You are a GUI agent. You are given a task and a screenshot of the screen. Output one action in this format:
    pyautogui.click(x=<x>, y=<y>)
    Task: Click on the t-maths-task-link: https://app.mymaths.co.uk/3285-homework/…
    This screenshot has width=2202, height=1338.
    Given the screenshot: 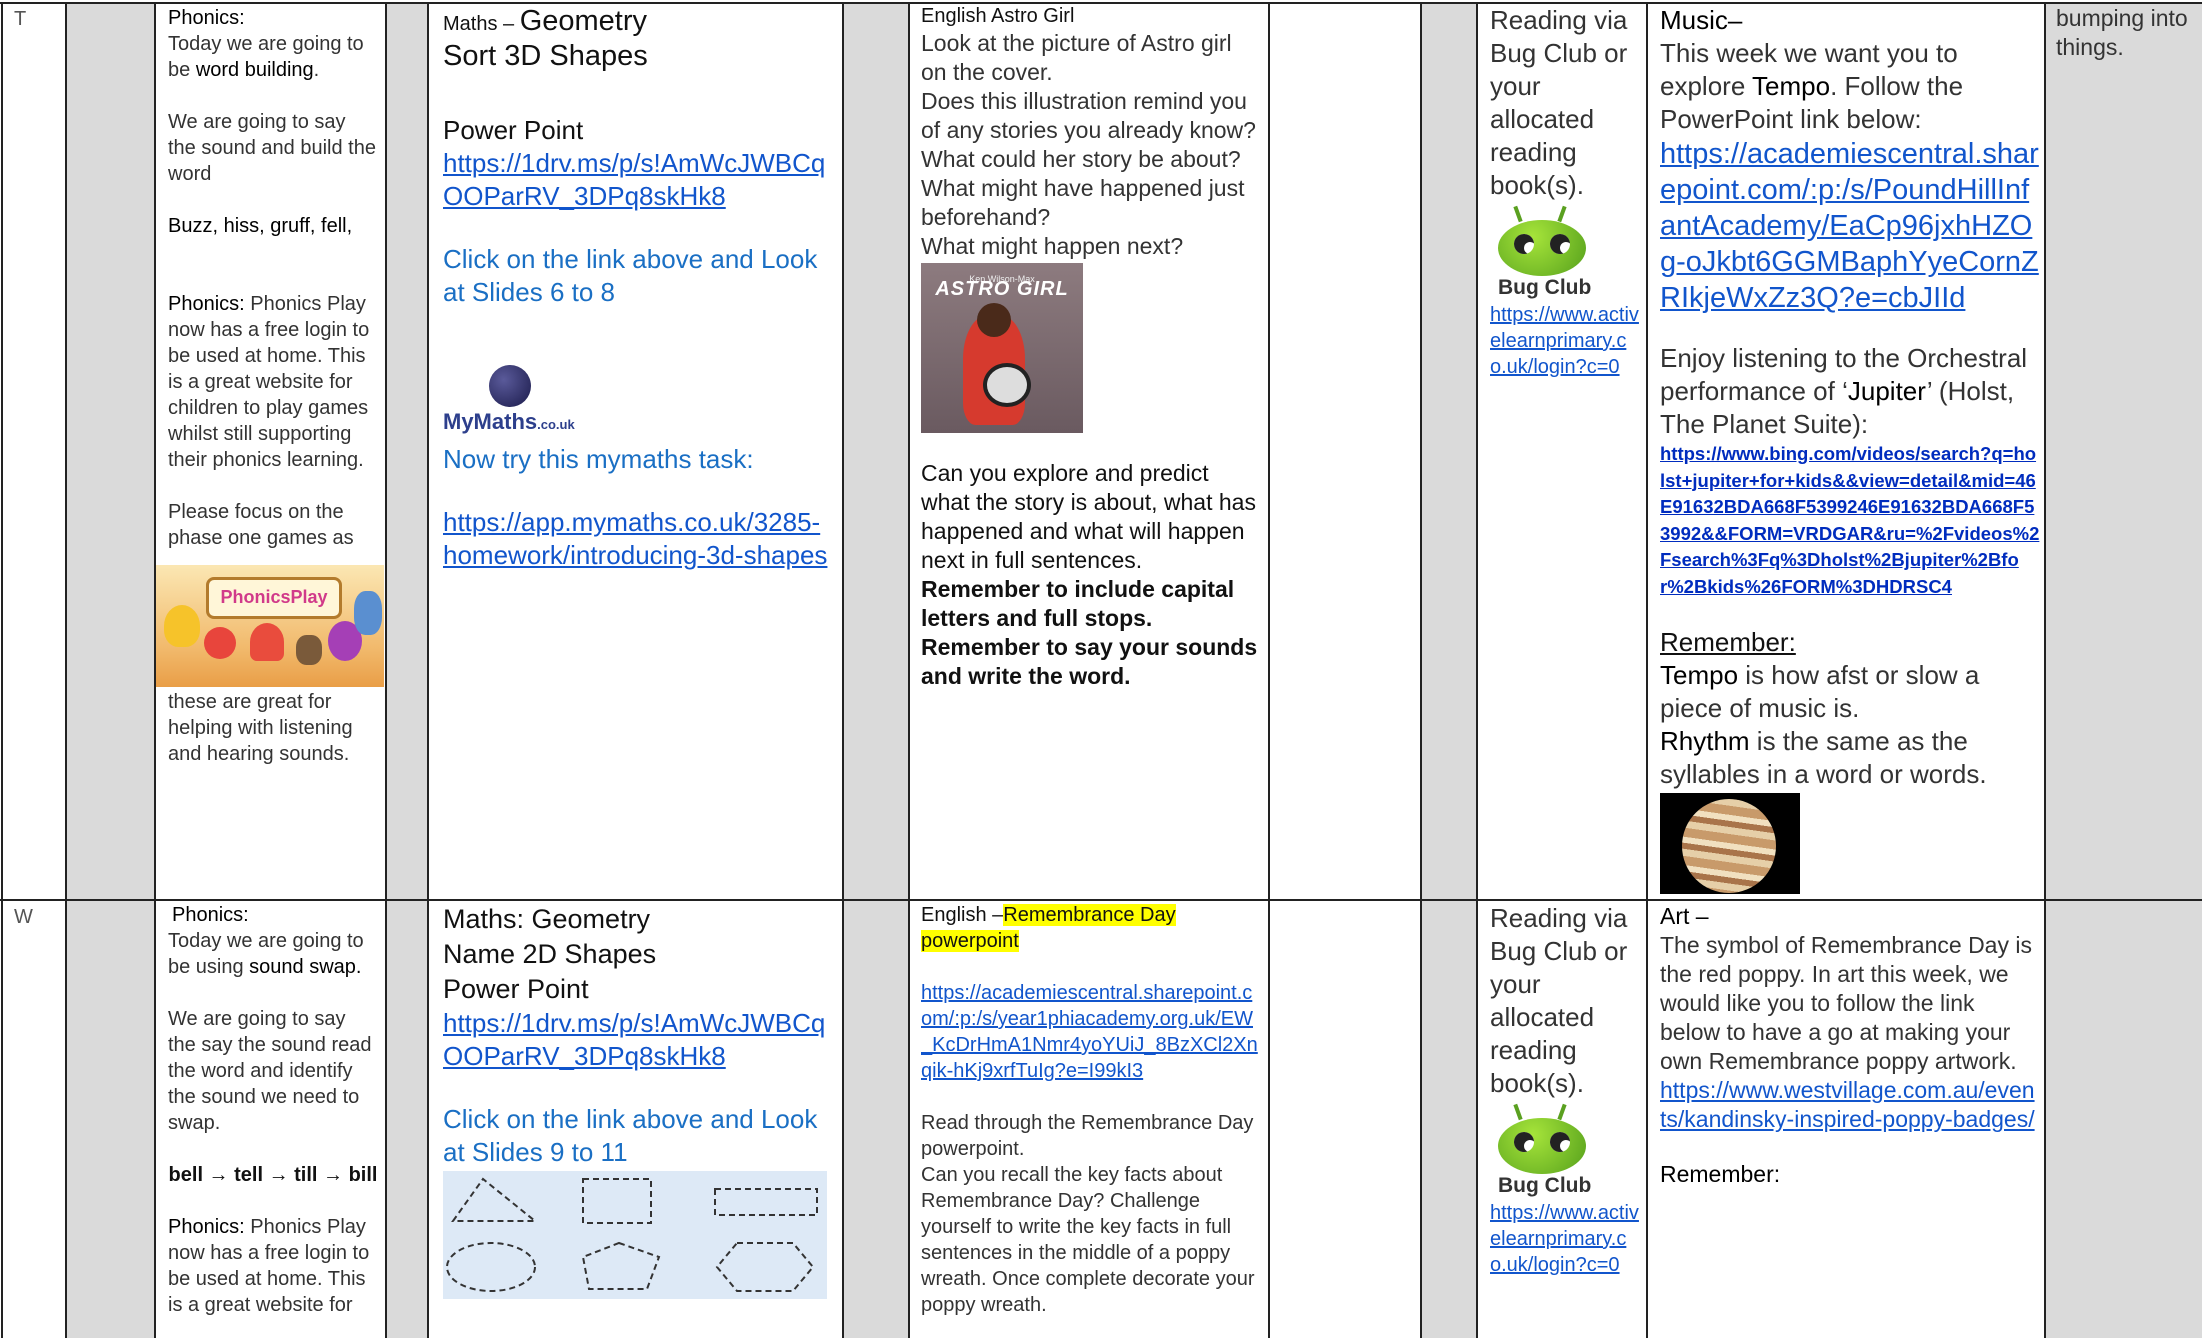 What is the action you would take?
    pyautogui.click(x=638, y=539)
    